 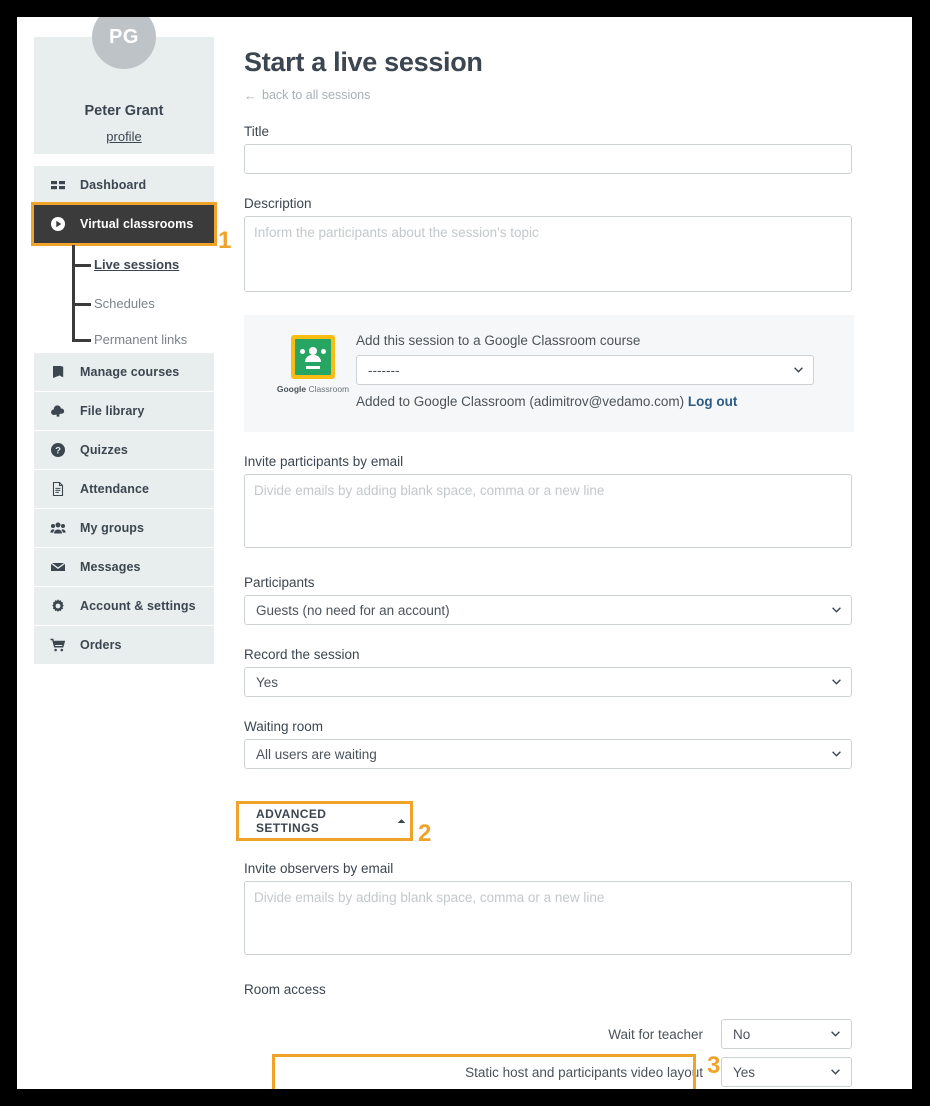 I want to click on envelope-icon, so click(x=58, y=567).